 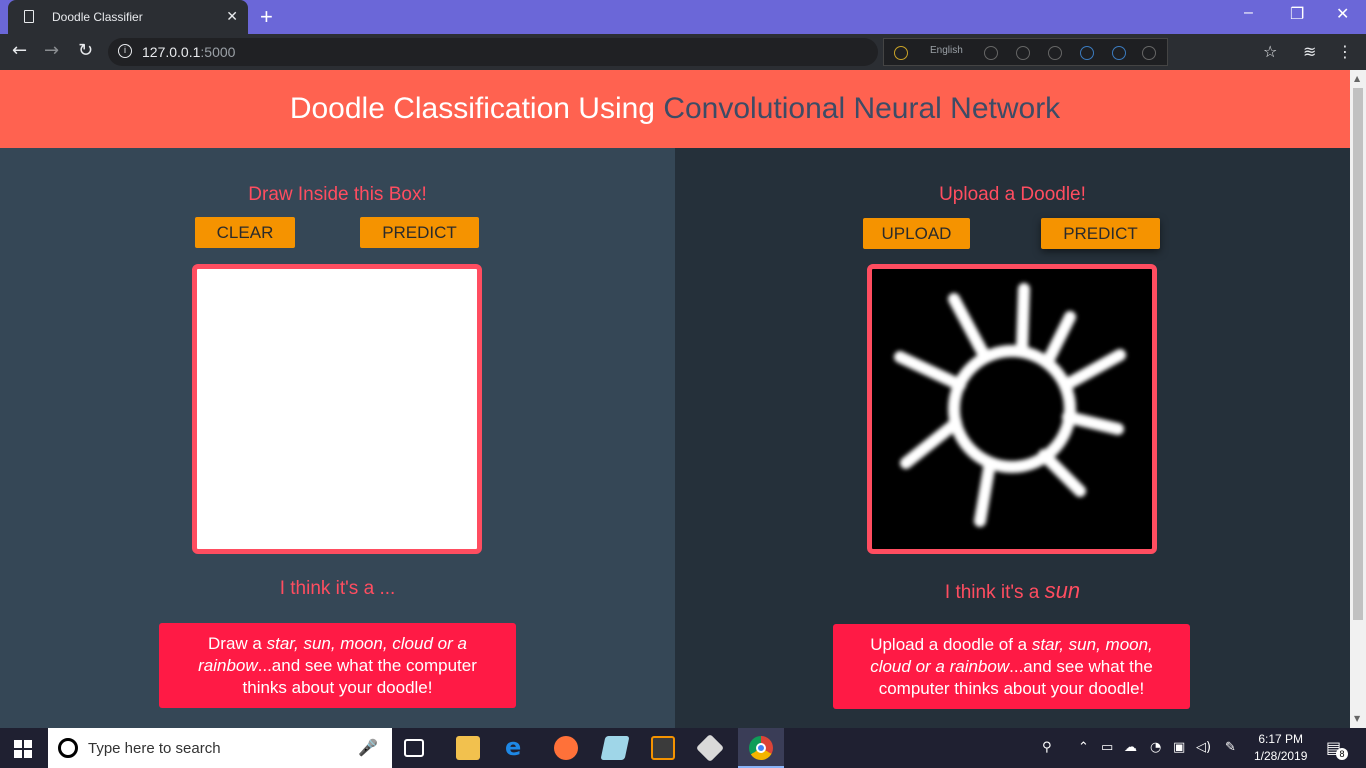 What do you see at coordinates (1270, 51) in the screenshot?
I see `bookmark-star-icon: ☆` at bounding box center [1270, 51].